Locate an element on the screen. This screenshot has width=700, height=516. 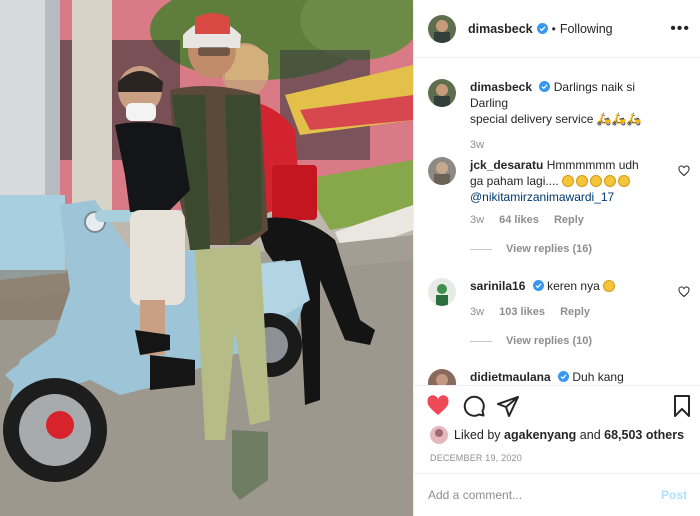
comment-meta: 3w 64 likes Reply is located at coordinates (570, 220).